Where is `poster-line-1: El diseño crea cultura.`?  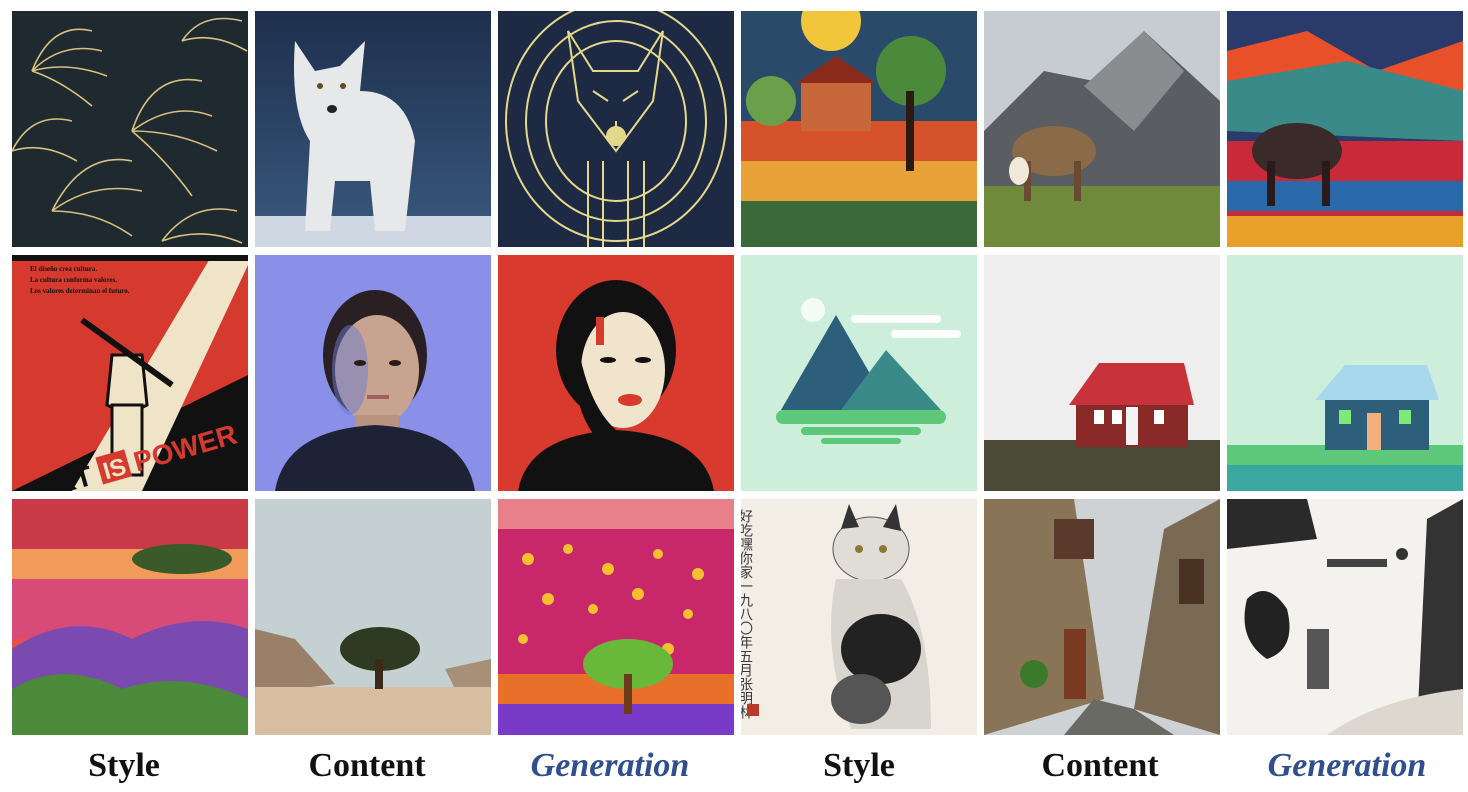
poster-line-1: El diseño crea cultura. is located at coordinates (63, 269).